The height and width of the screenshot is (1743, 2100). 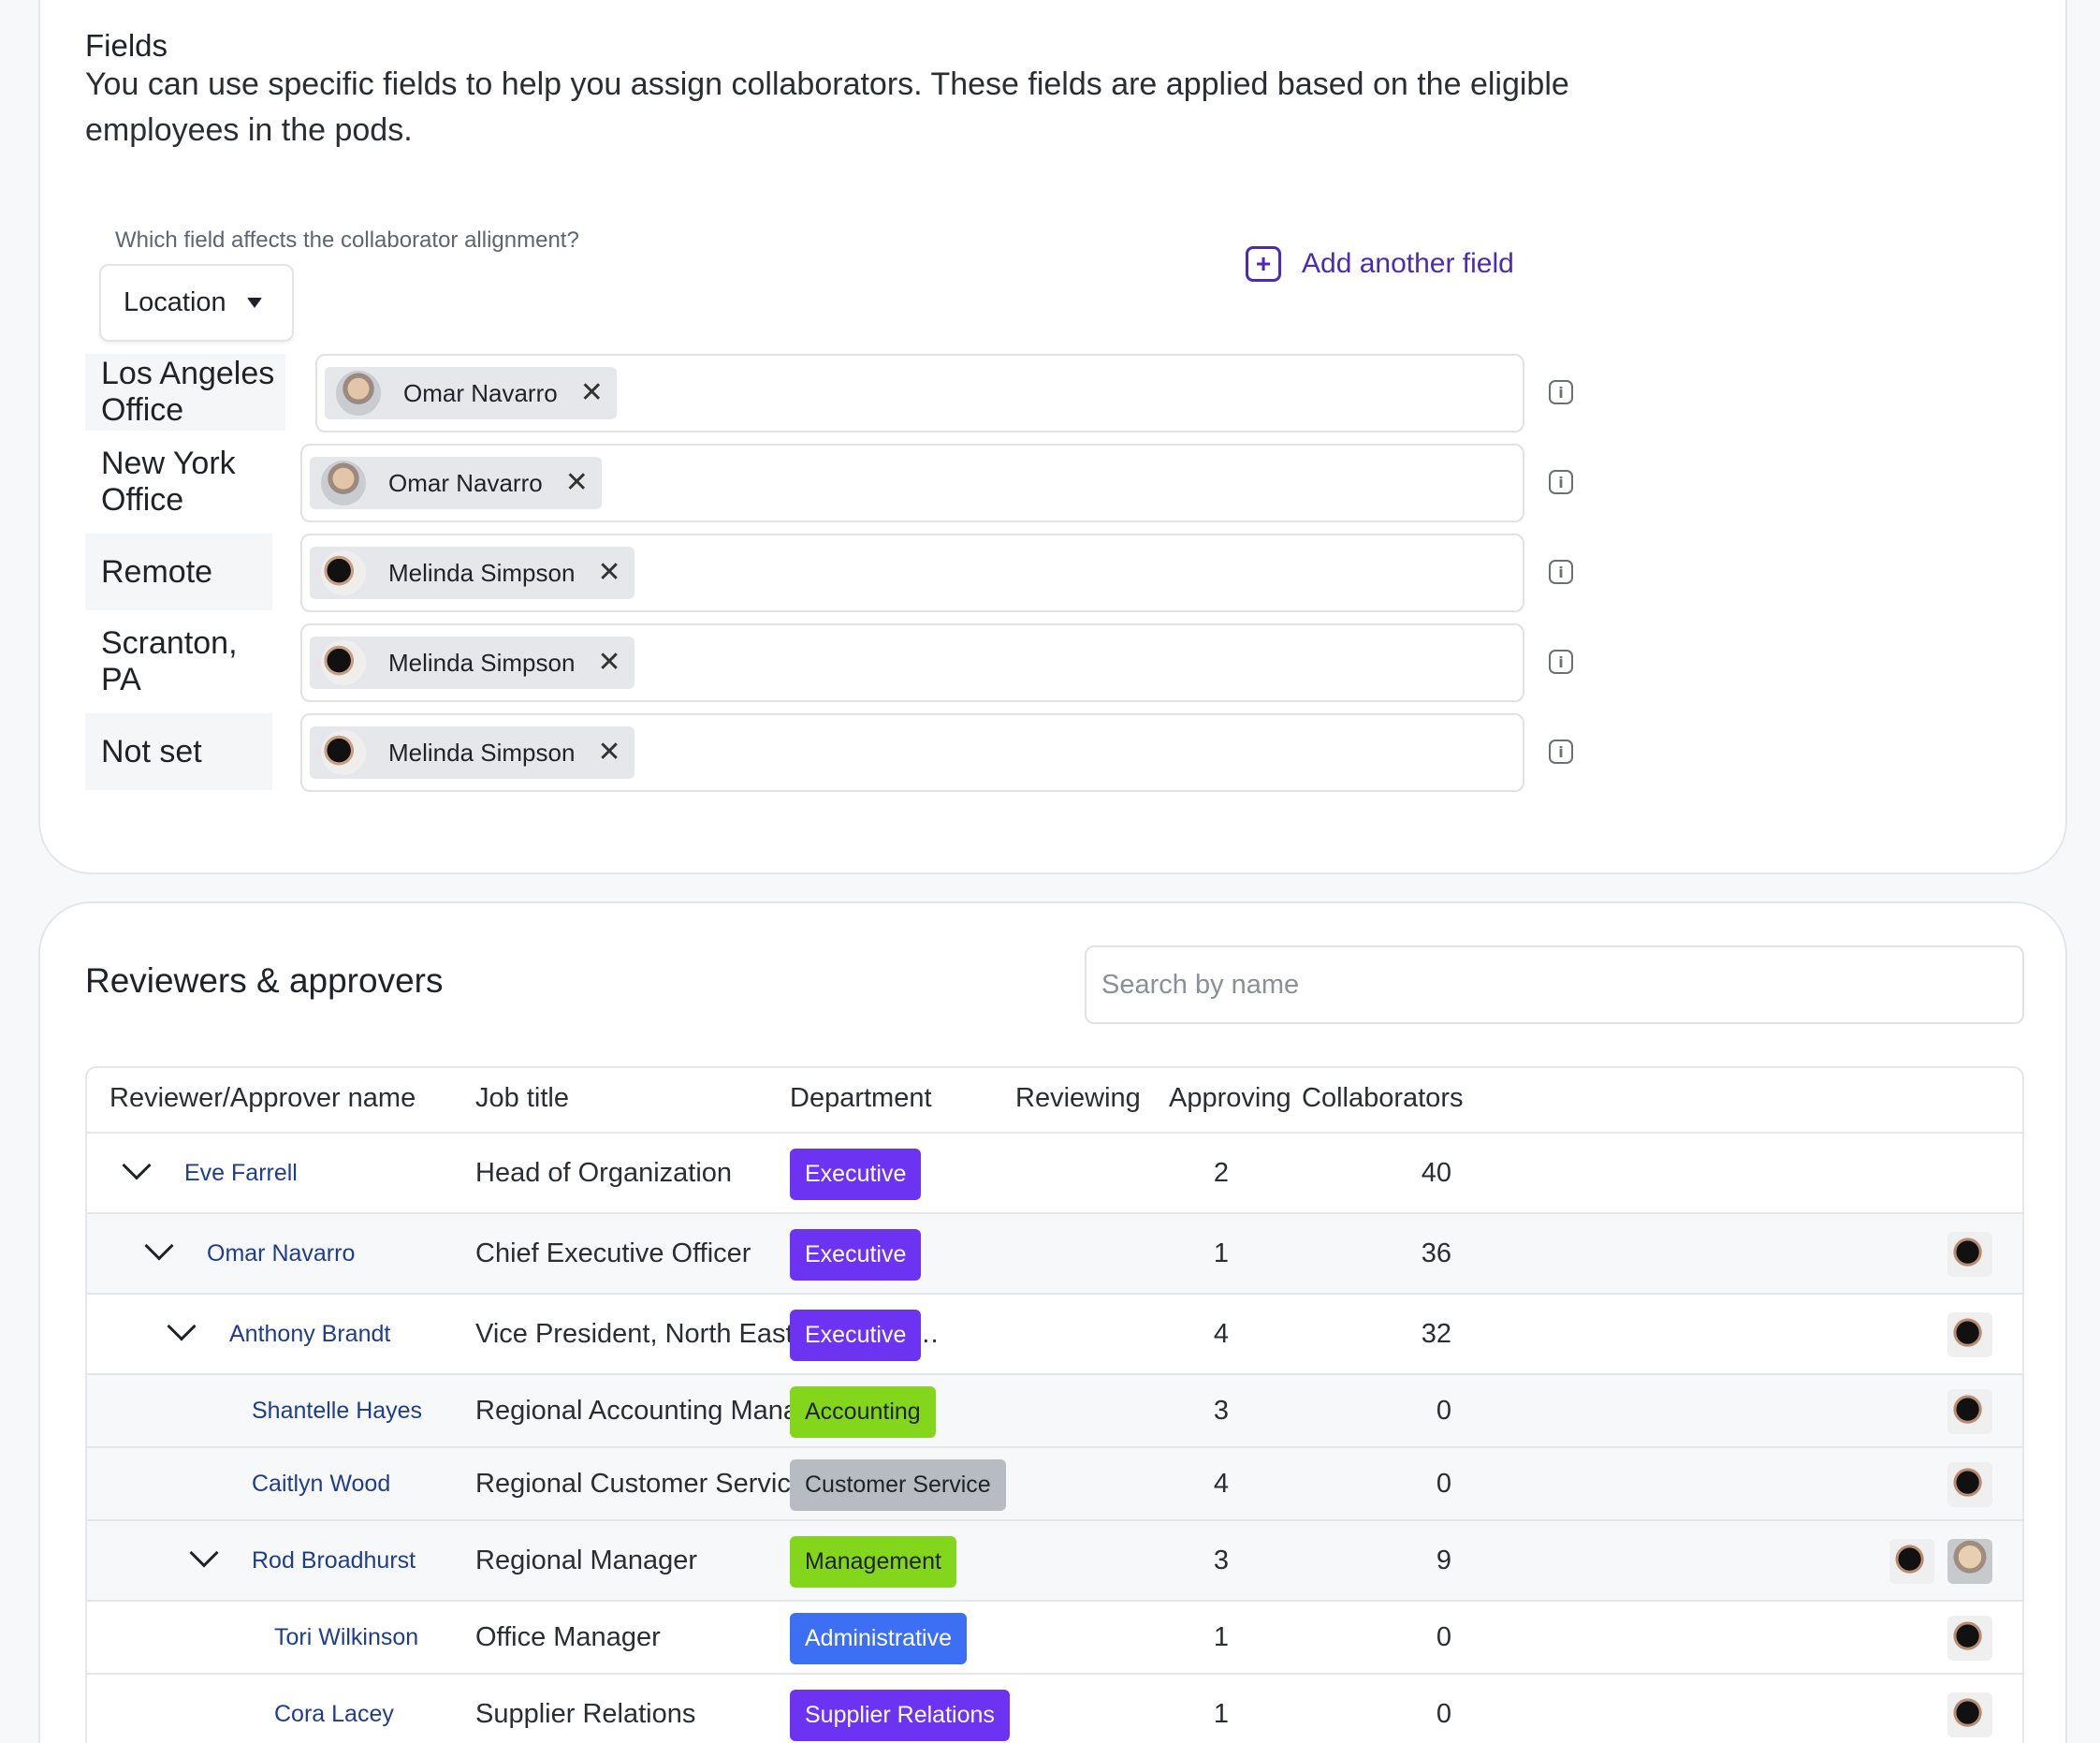 I want to click on reviewer-name-link: Omar Navarro, so click(x=281, y=1253).